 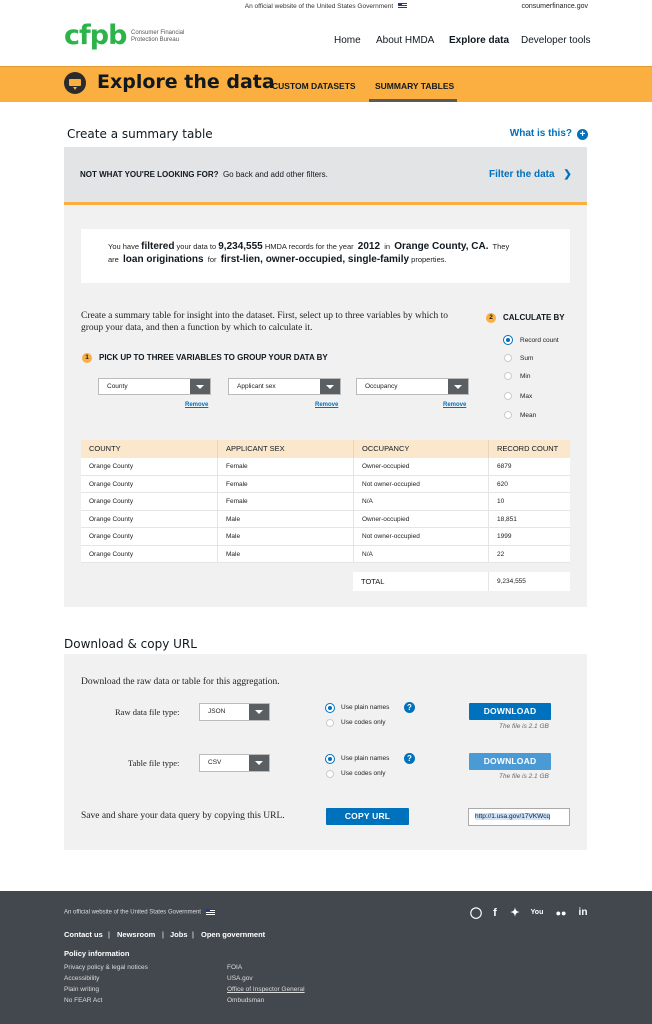 What do you see at coordinates (508, 376) in the screenshot?
I see `radio-min` at bounding box center [508, 376].